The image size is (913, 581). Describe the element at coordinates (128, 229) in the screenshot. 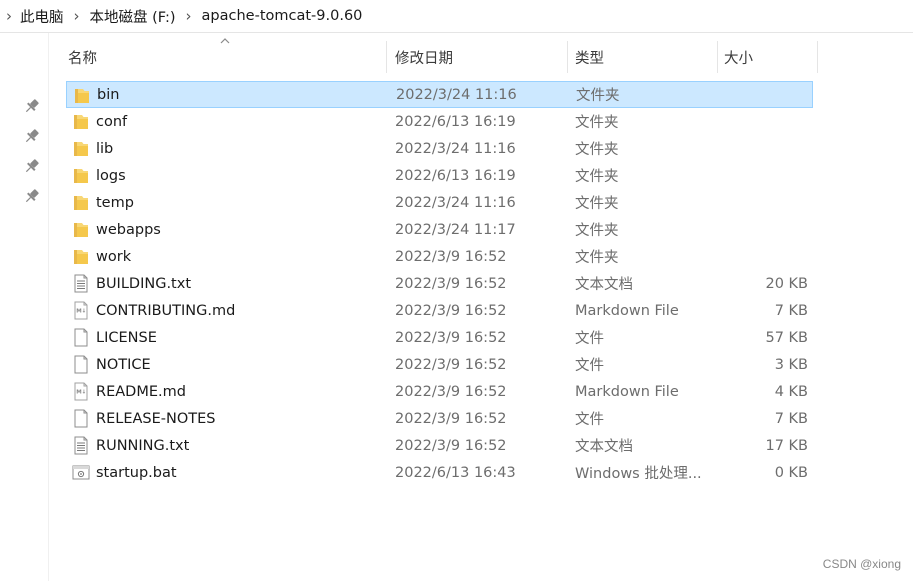

I see `file-name: webapps` at that location.